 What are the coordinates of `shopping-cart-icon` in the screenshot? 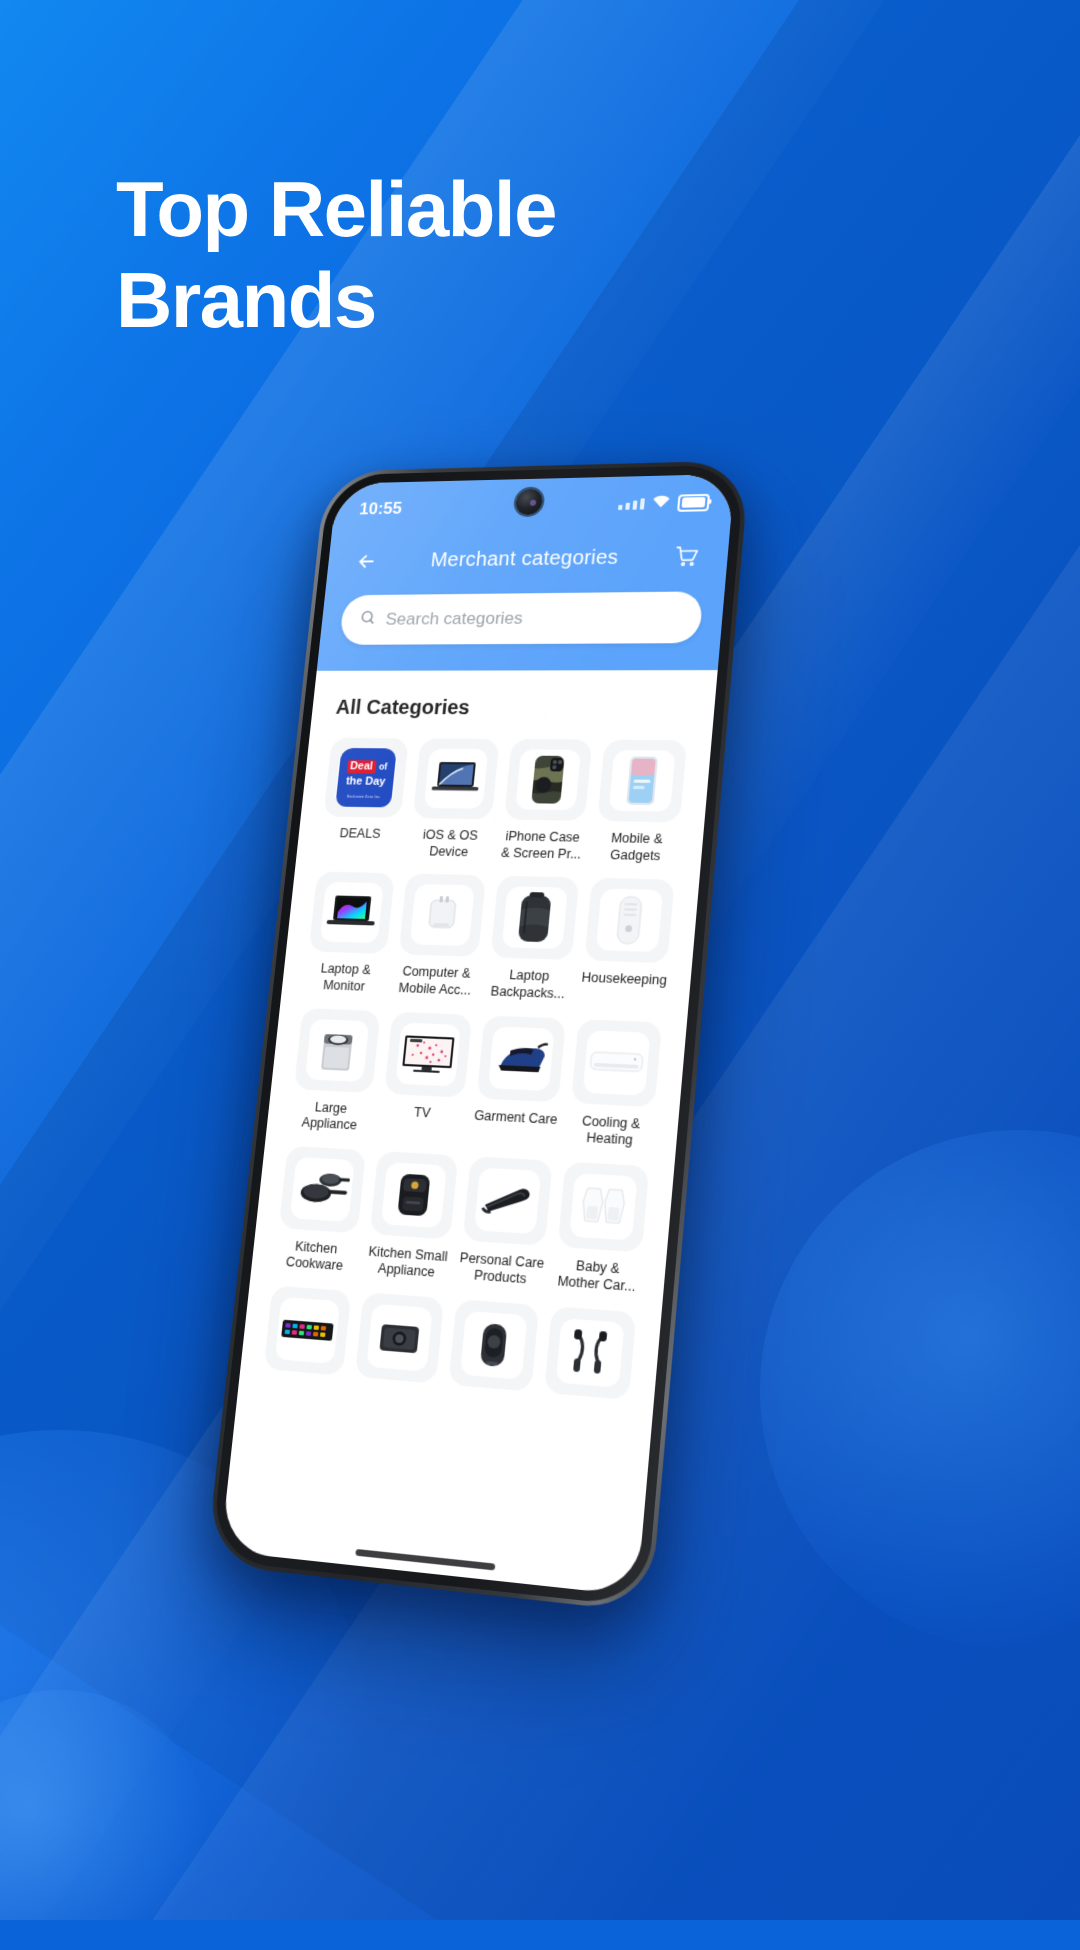 It's located at (686, 556).